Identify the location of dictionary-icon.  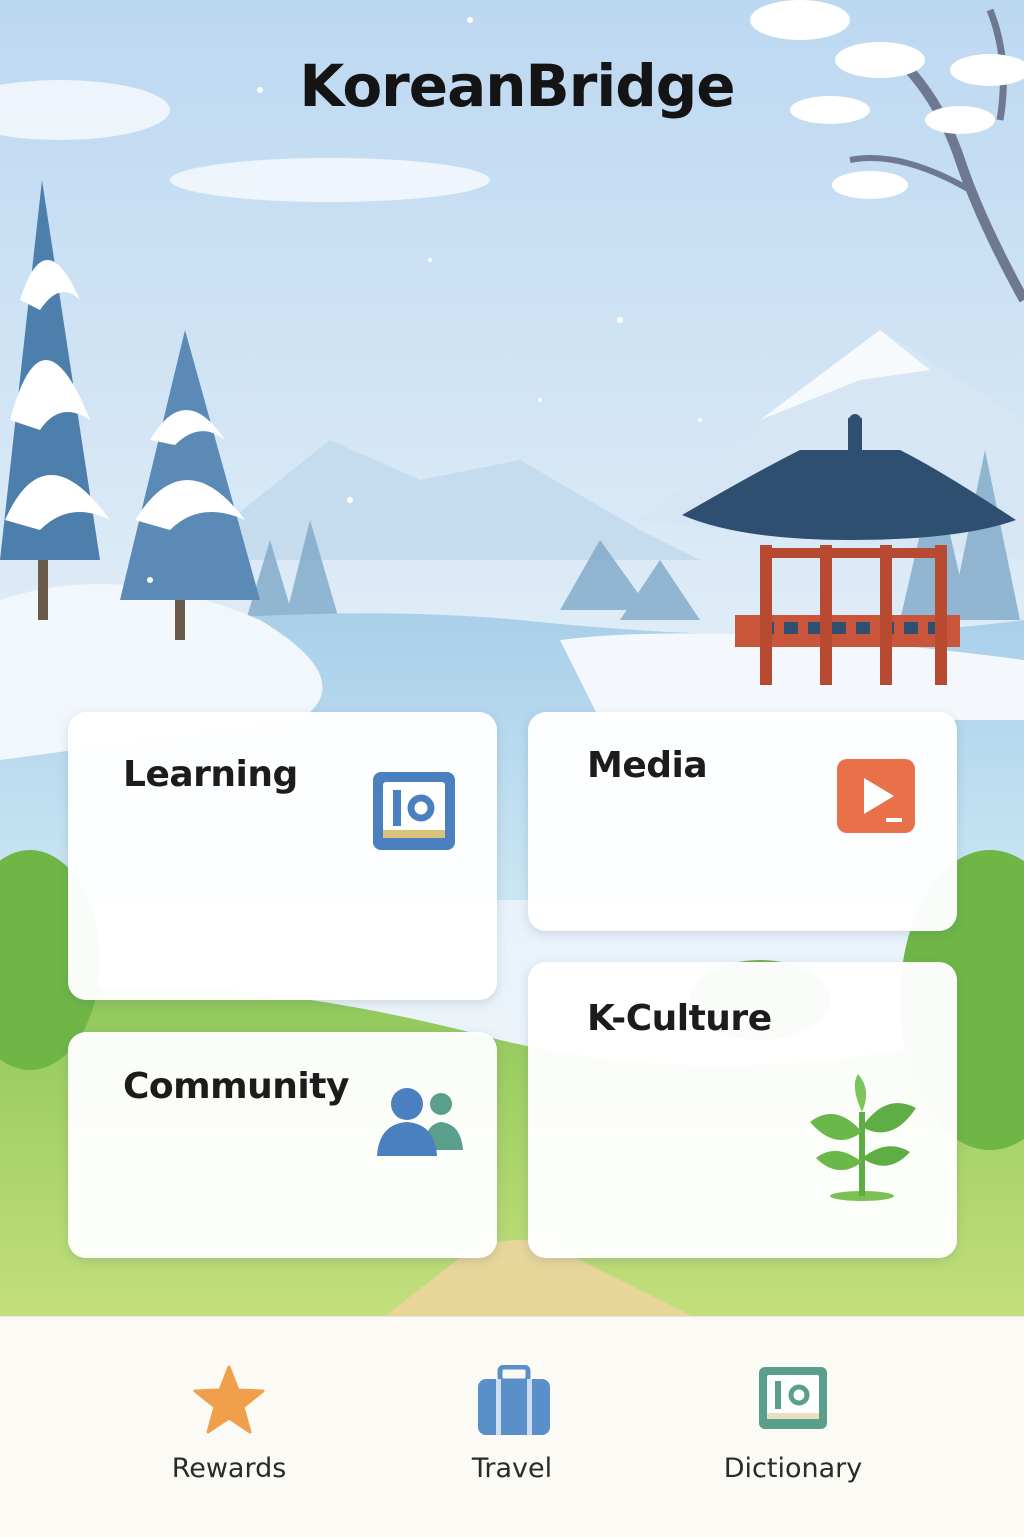
(793, 1398).